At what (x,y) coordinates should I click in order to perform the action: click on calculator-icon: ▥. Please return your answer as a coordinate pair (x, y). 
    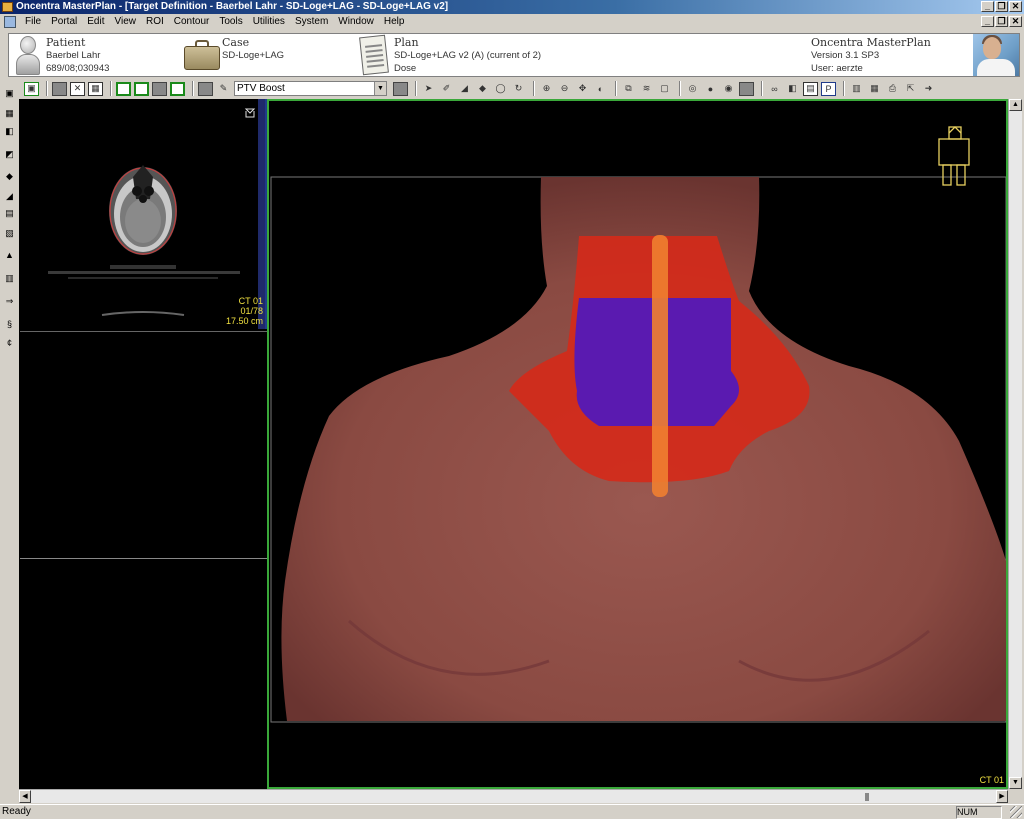
    Looking at the image, I should click on (856, 89).